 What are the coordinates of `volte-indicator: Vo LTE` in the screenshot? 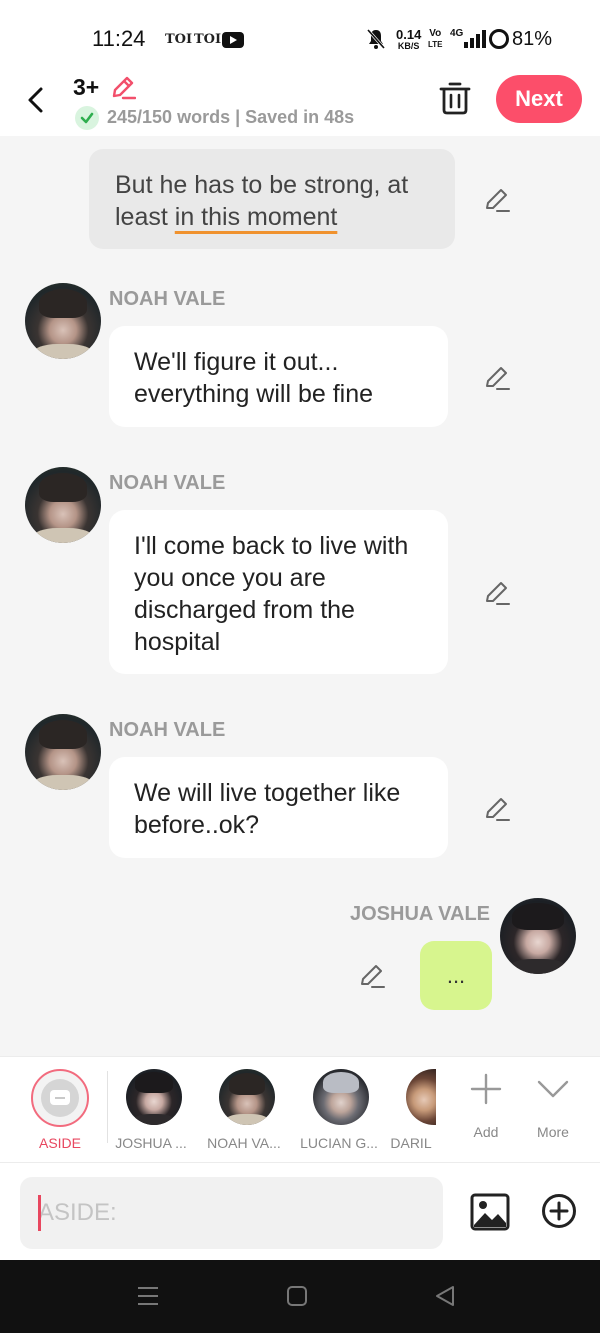 It's located at (435, 38).